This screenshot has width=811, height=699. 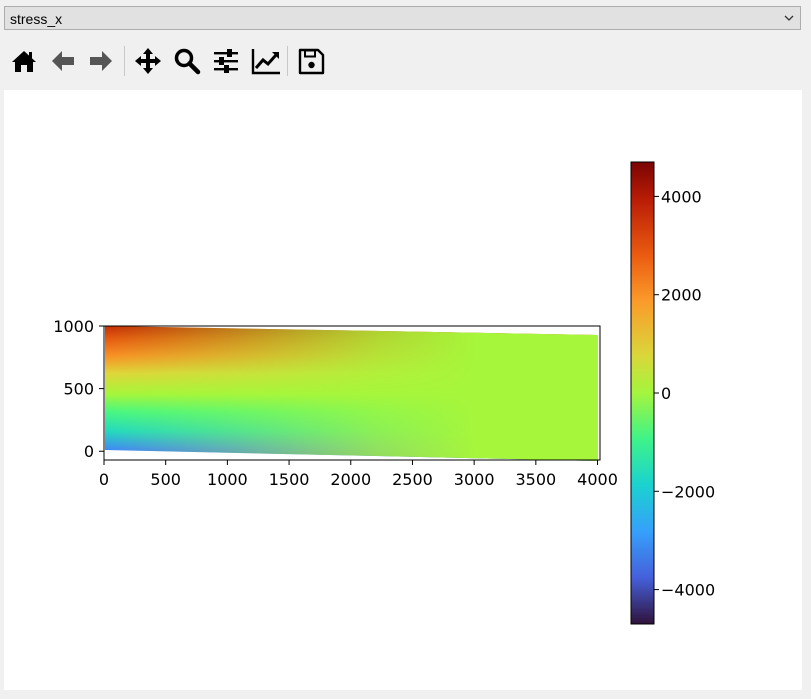 I want to click on y-axis: 0 500 1000, so click(x=78, y=389).